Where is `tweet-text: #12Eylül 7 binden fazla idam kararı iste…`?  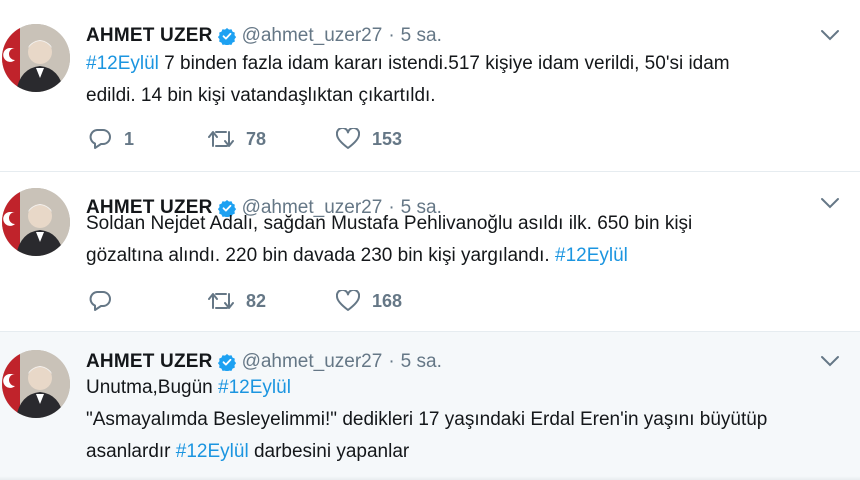 tweet-text: #12Eylül 7 binden fazla idam kararı iste… is located at coordinates (456, 80).